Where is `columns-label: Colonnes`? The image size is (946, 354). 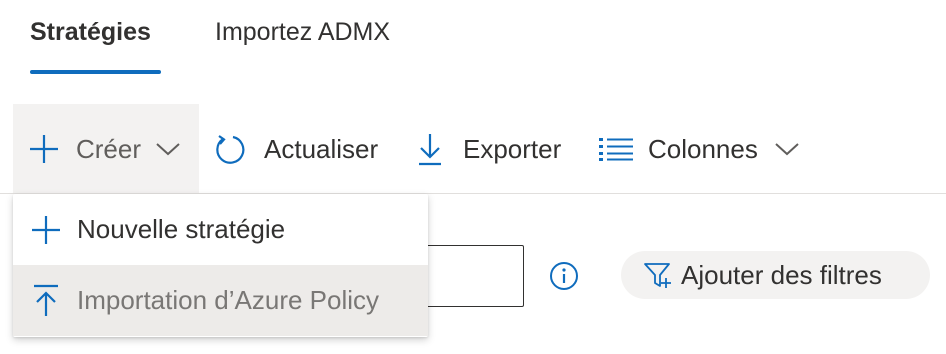
columns-label: Colonnes is located at coordinates (703, 148).